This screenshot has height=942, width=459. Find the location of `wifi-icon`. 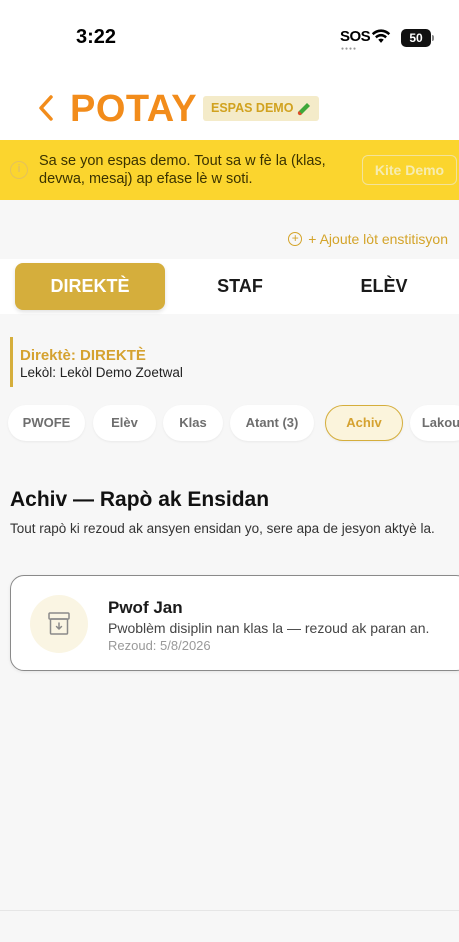

wifi-icon is located at coordinates (381, 36).